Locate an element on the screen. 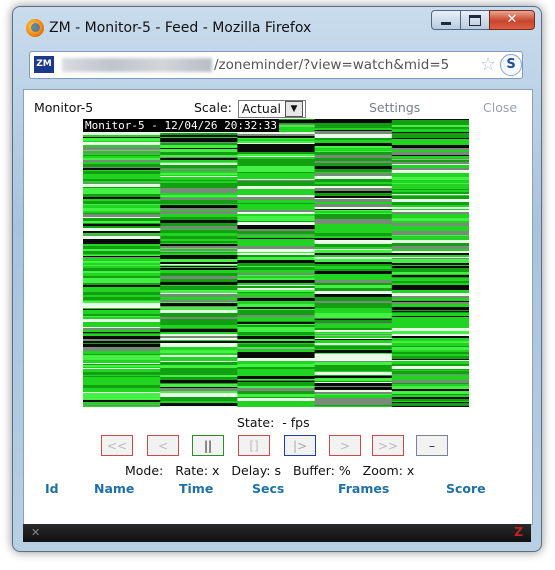 This screenshot has width=555, height=570. close-window-button: ✕ is located at coordinates (512, 20).